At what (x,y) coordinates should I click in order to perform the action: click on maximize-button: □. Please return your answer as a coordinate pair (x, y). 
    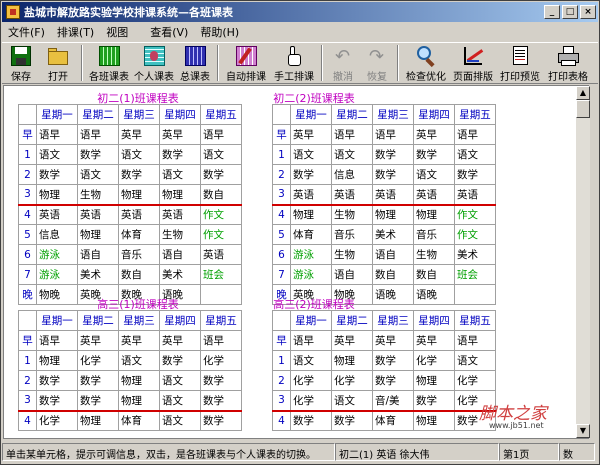
    Looking at the image, I should click on (570, 12).